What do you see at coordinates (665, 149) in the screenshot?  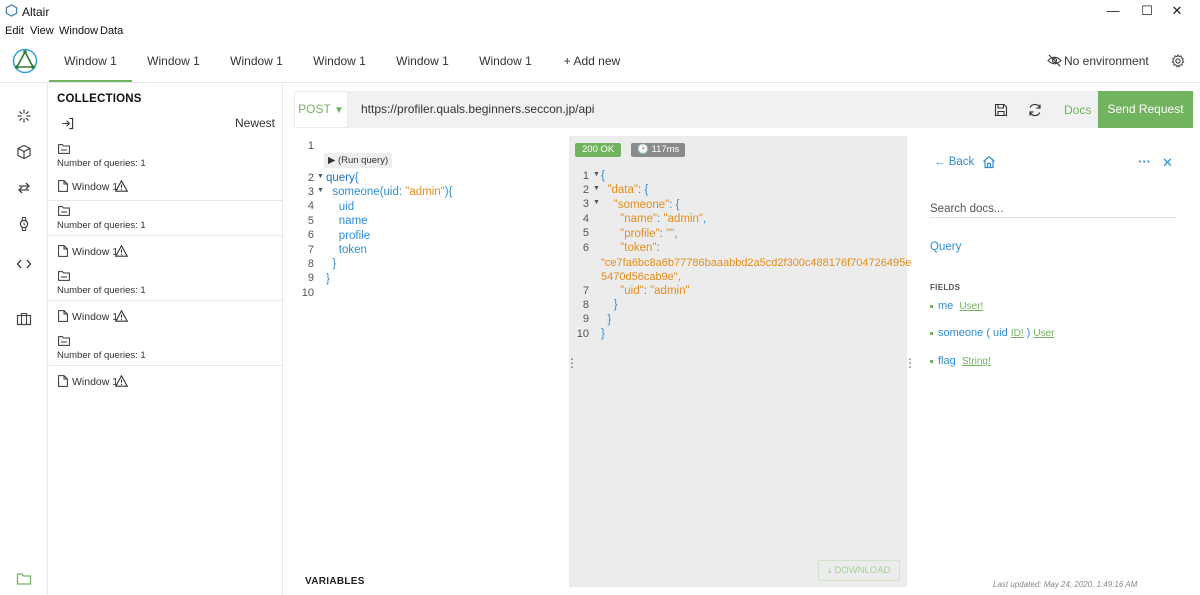 I see `response-time: 117ms` at bounding box center [665, 149].